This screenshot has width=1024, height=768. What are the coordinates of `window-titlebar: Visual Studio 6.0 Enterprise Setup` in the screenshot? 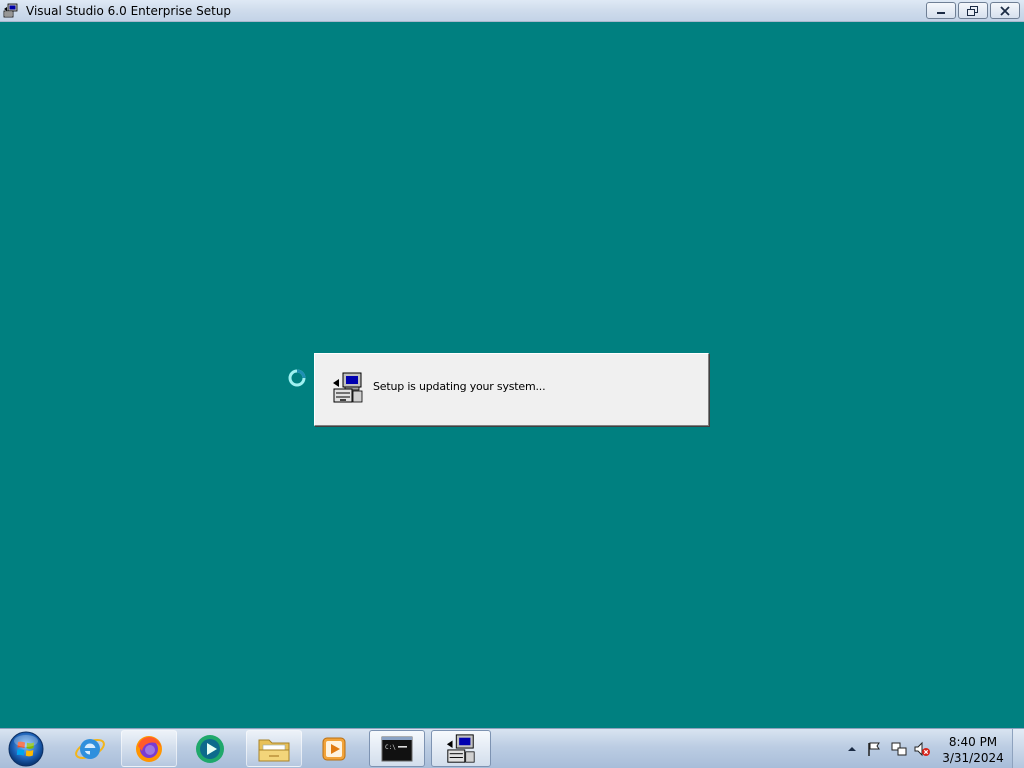 It's located at (512, 11).